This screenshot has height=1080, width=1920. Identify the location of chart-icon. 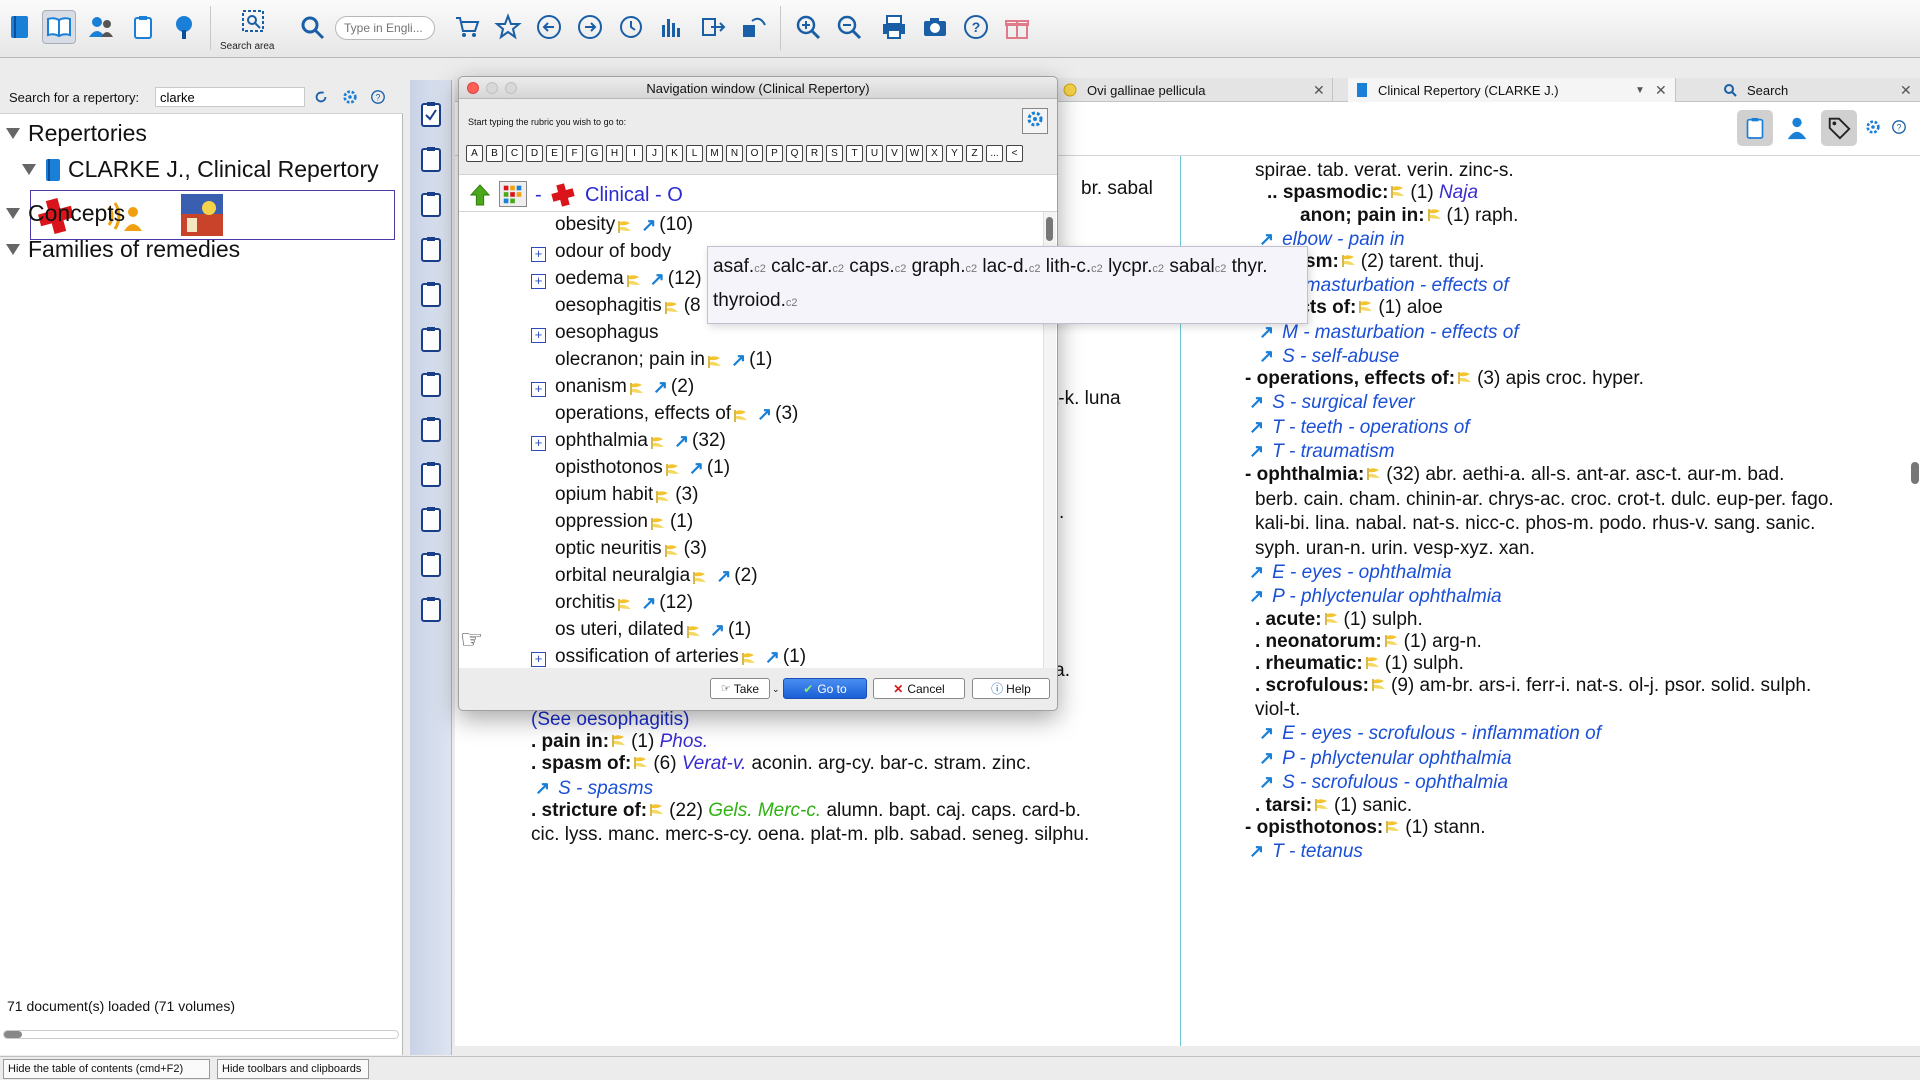
(672, 27).